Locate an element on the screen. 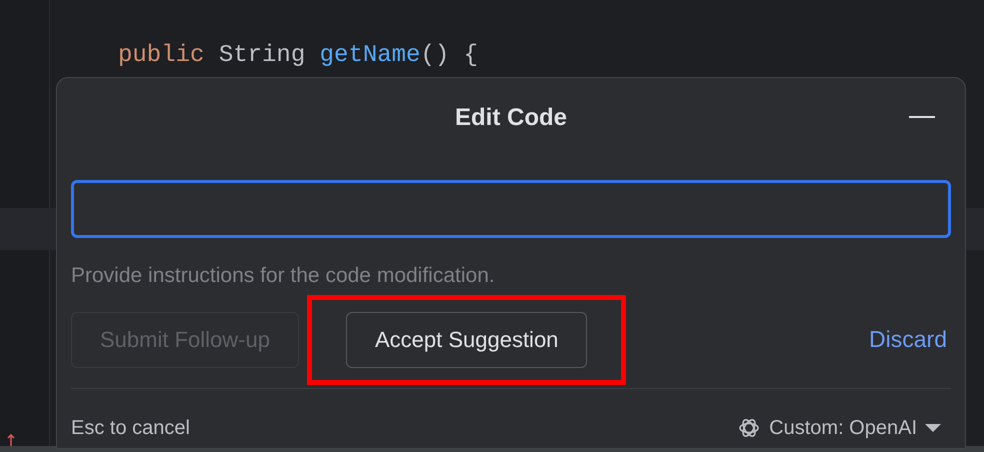 The image size is (984, 452). model-selector: Custom: OpenAI is located at coordinates (843, 427).